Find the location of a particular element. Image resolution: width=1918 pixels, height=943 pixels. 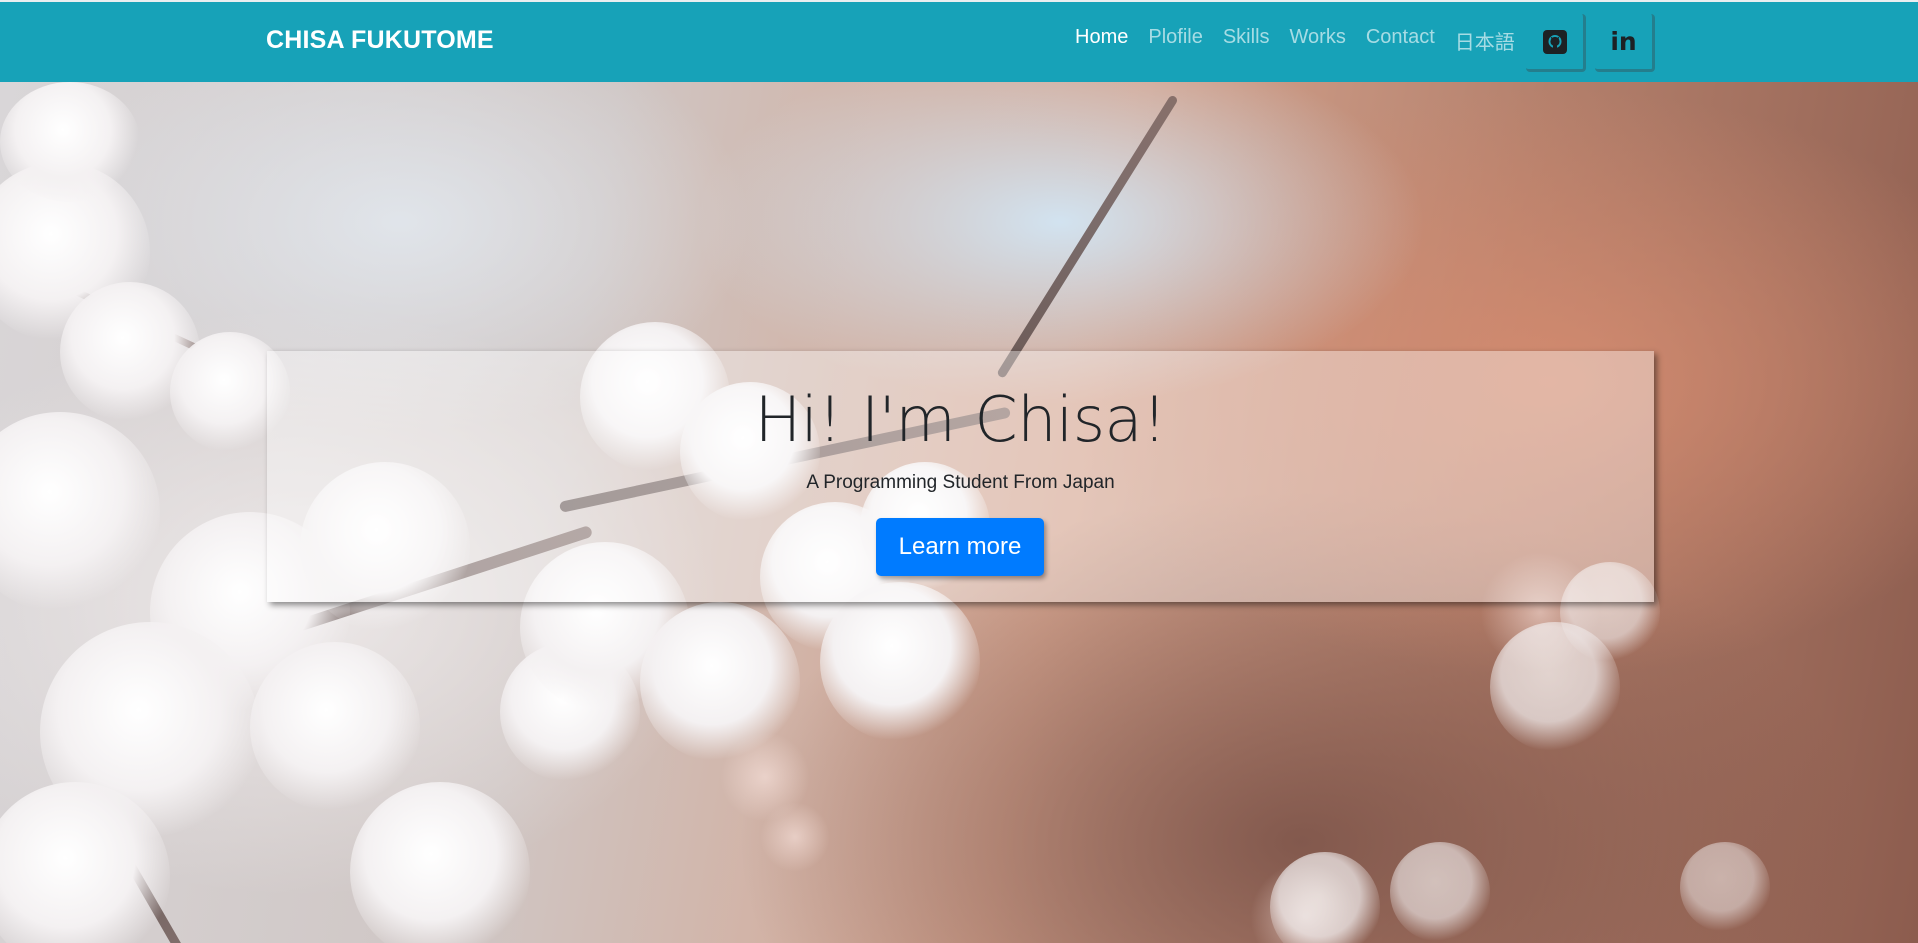

nav-link-home: Home is located at coordinates (1101, 40).